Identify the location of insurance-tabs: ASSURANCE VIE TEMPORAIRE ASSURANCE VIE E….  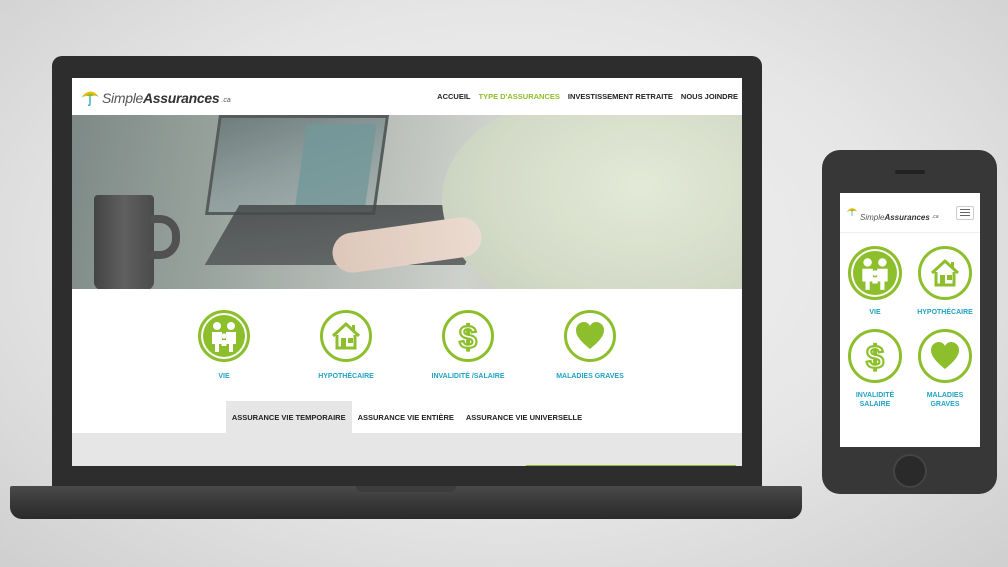
(407, 417).